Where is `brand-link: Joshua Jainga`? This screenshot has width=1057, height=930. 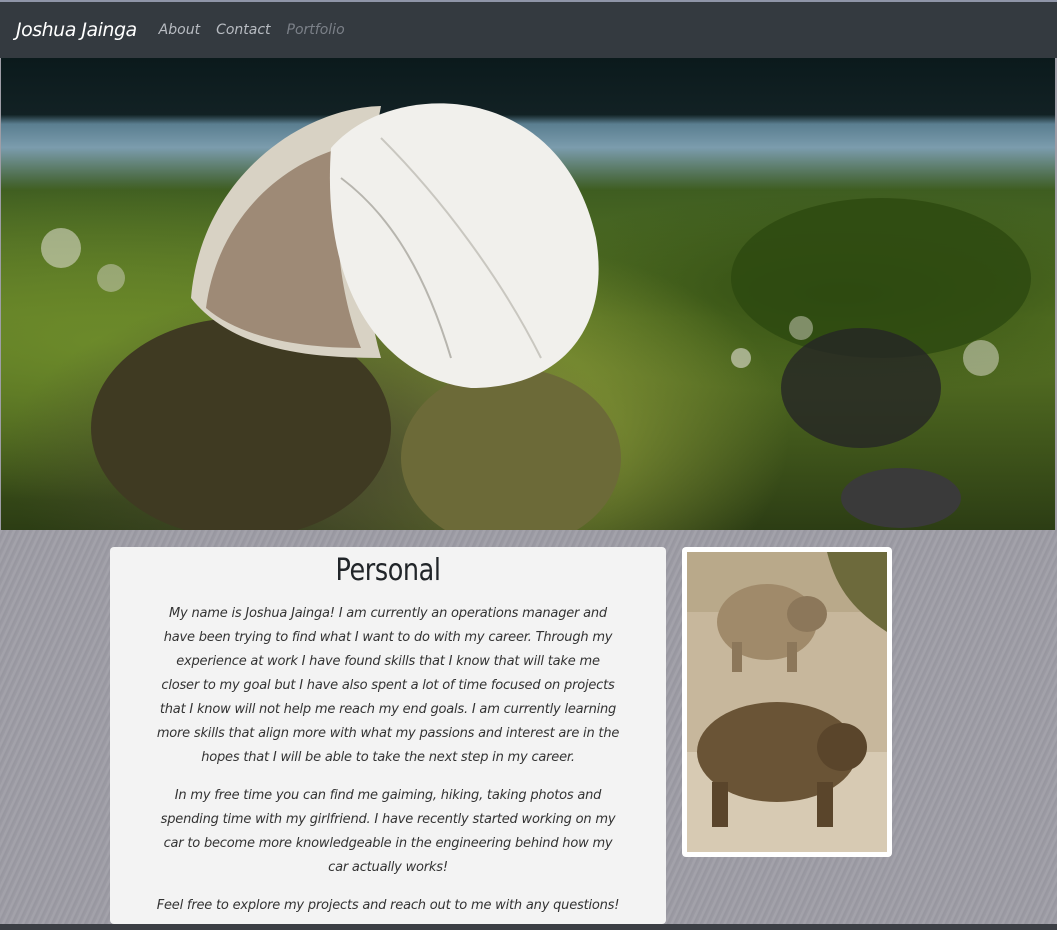 brand-link: Joshua Jainga is located at coordinates (76, 30).